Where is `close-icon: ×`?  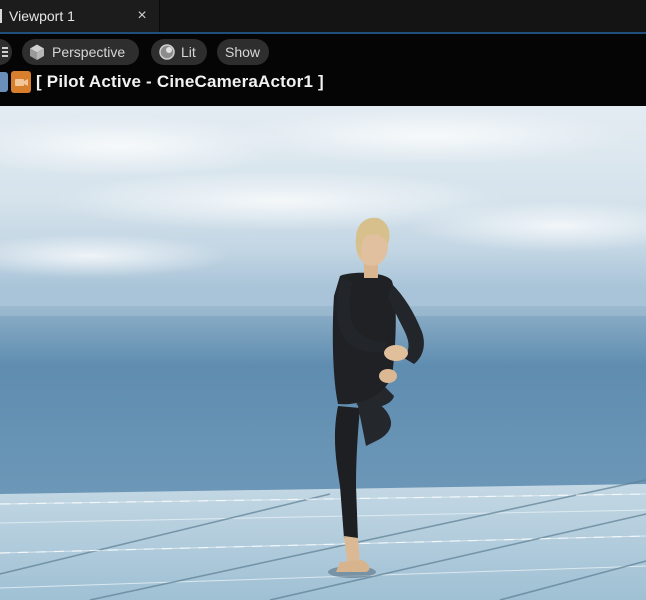 close-icon: × is located at coordinates (142, 16).